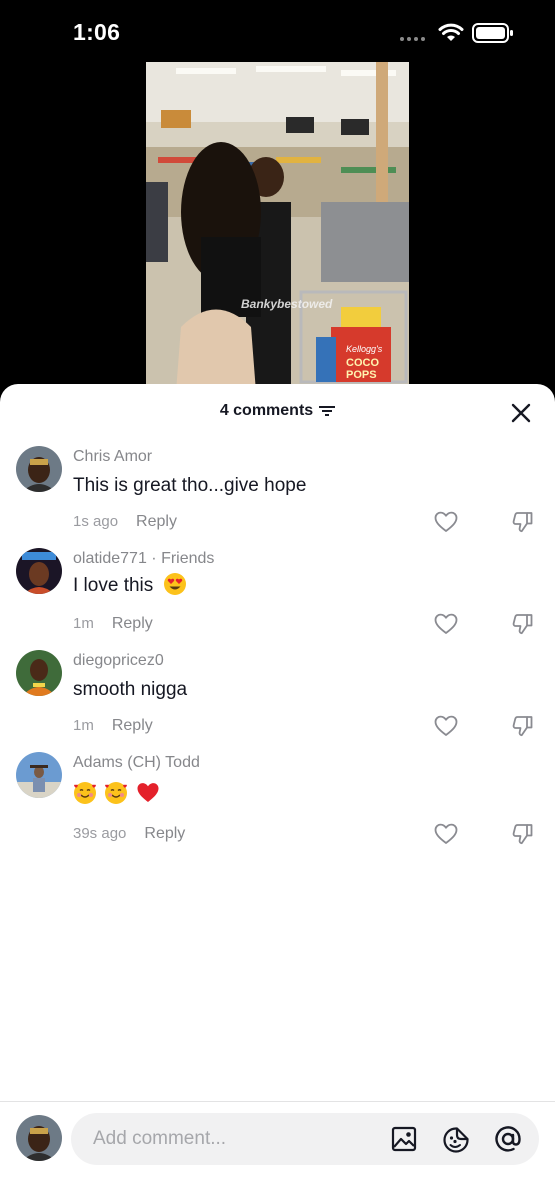 The height and width of the screenshot is (1200, 555). What do you see at coordinates (451, 32) in the screenshot?
I see `wifi-icon` at bounding box center [451, 32].